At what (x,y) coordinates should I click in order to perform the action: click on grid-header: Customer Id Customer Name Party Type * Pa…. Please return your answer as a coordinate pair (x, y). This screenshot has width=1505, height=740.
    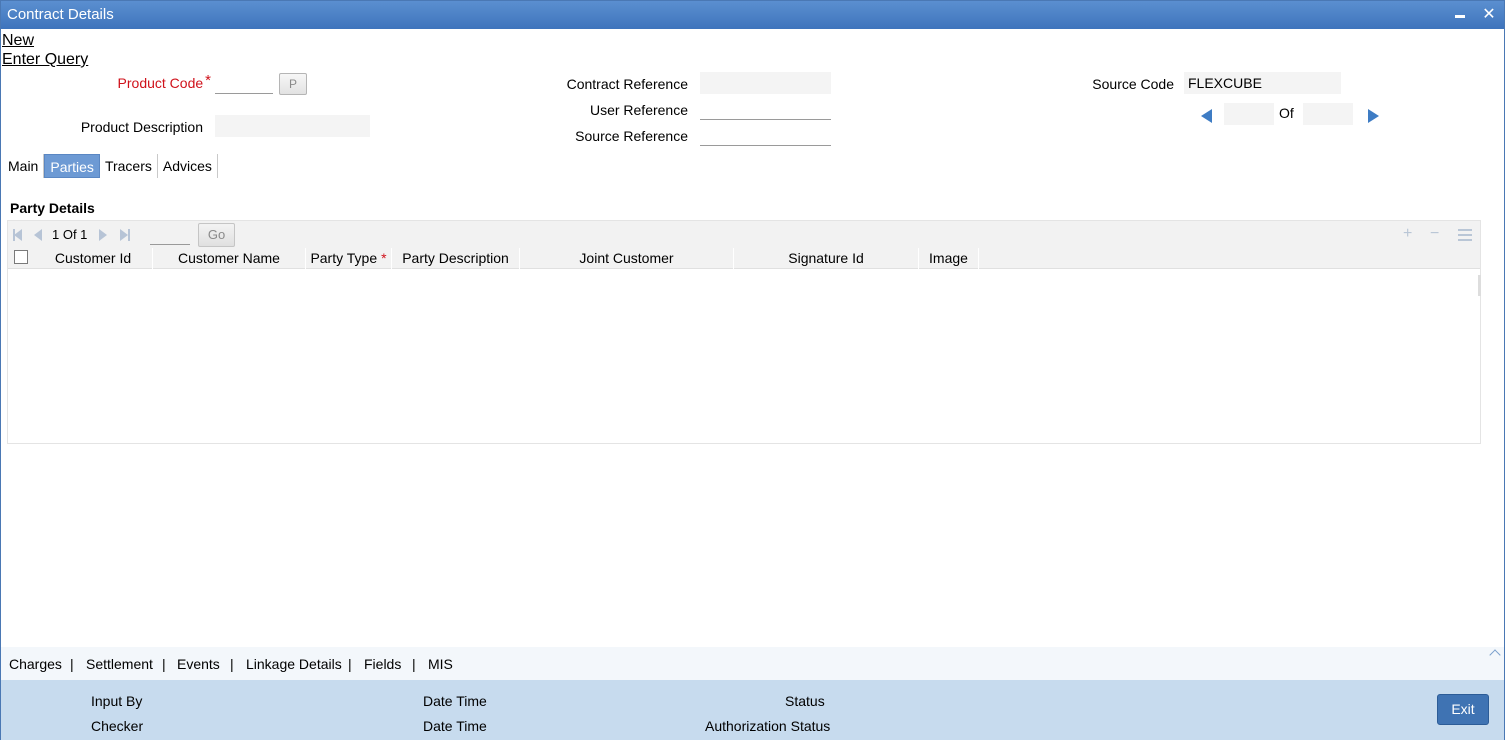
    Looking at the image, I should click on (744, 272).